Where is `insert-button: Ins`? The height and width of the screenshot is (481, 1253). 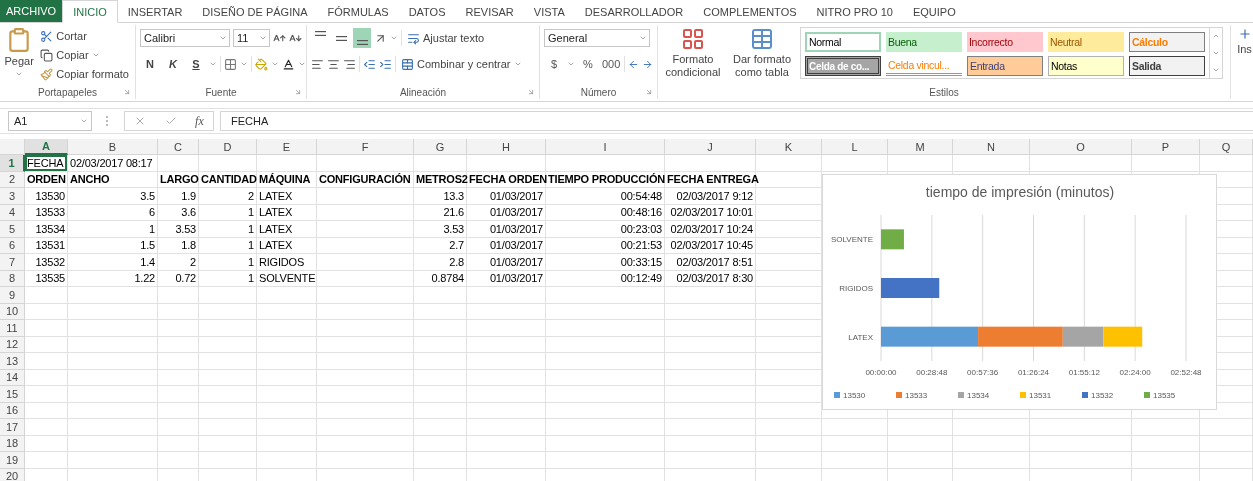 insert-button: Ins is located at coordinates (1244, 63).